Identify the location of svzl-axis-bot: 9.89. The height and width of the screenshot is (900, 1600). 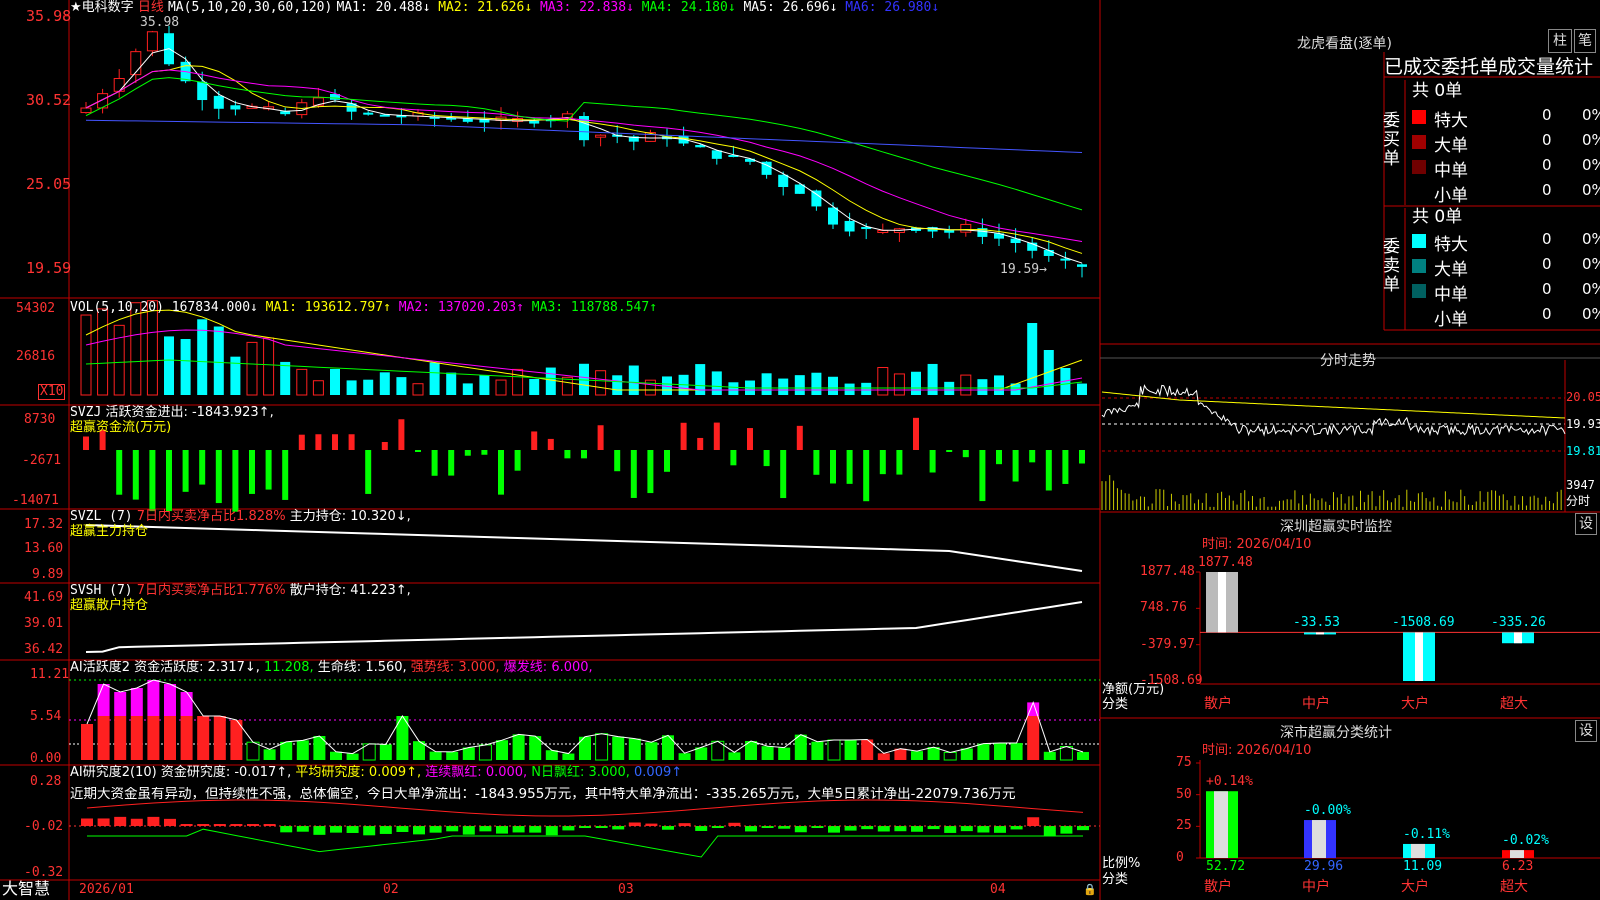
(48, 574).